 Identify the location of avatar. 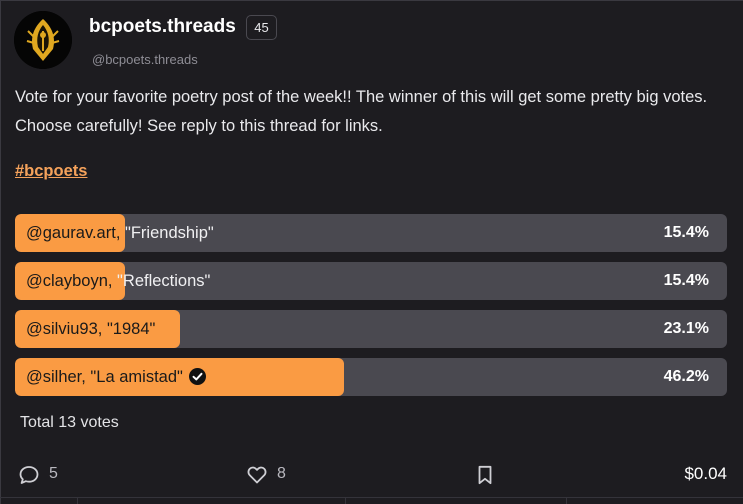
(43, 40).